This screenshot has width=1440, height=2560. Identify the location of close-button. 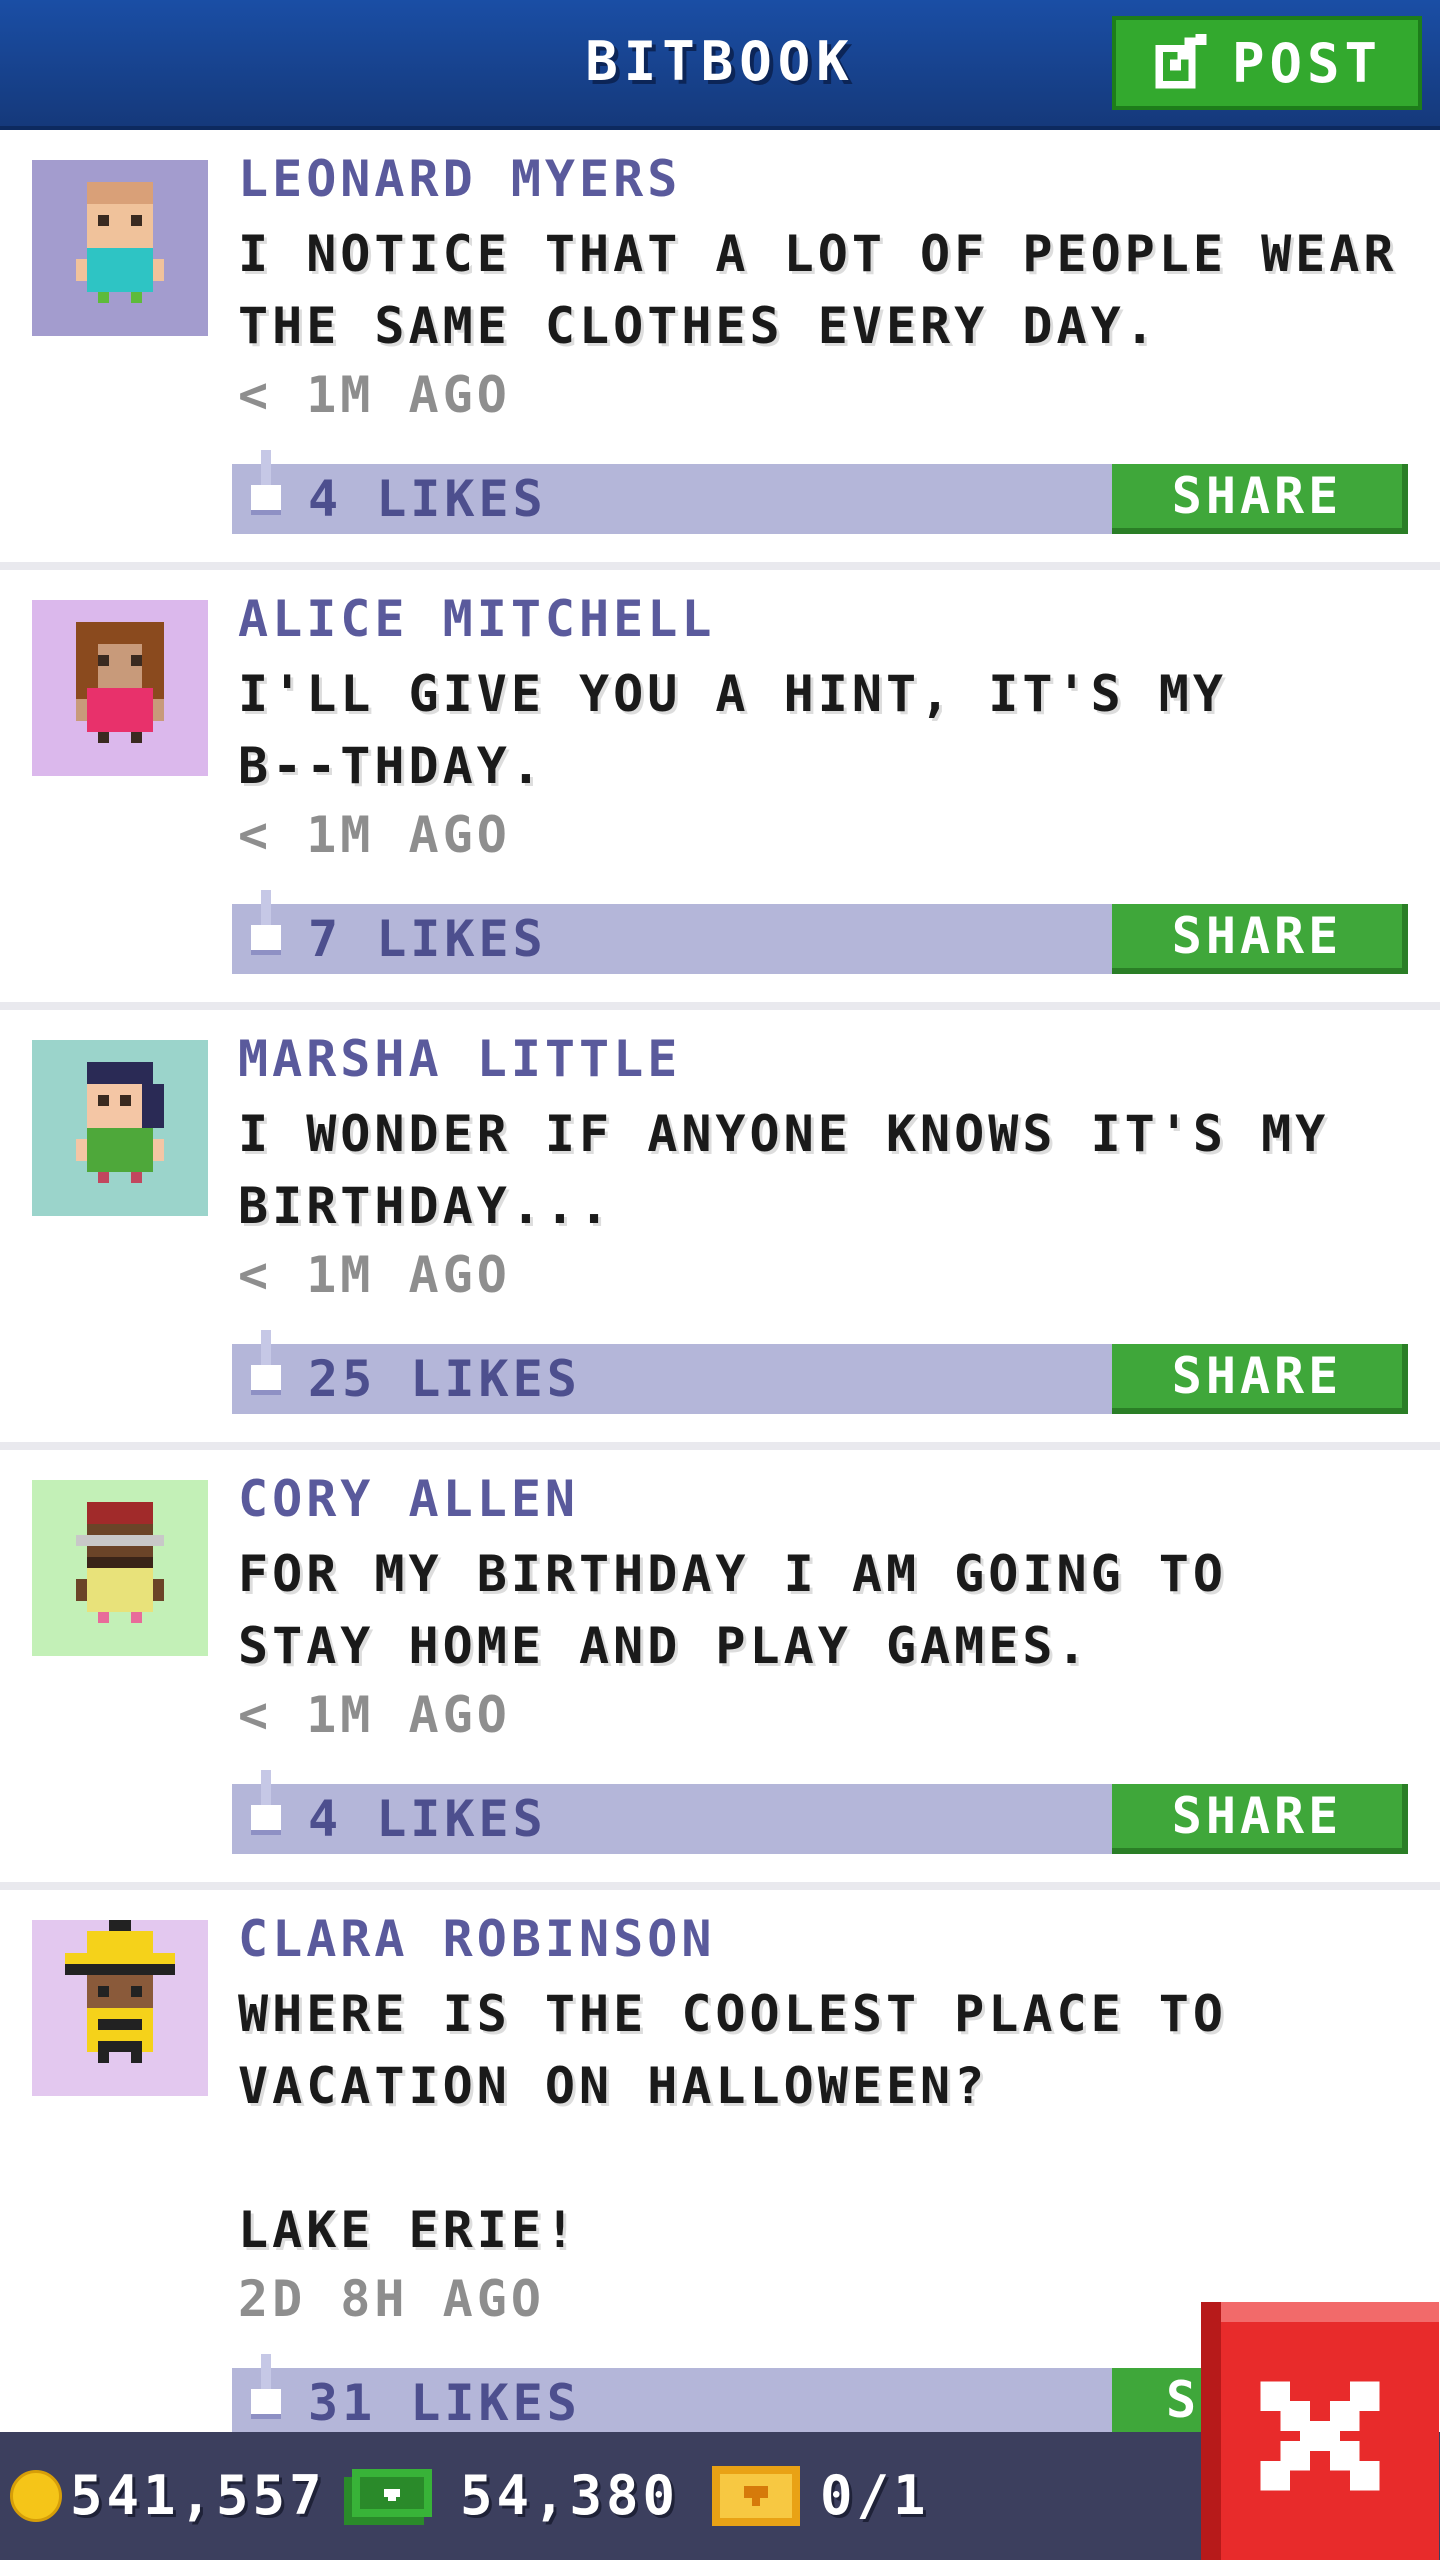
(1320, 2431).